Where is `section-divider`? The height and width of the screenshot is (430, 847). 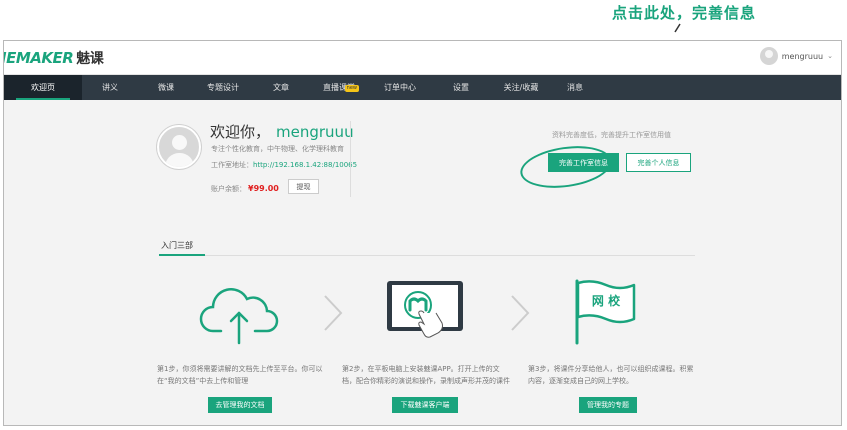
section-divider is located at coordinates (427, 255).